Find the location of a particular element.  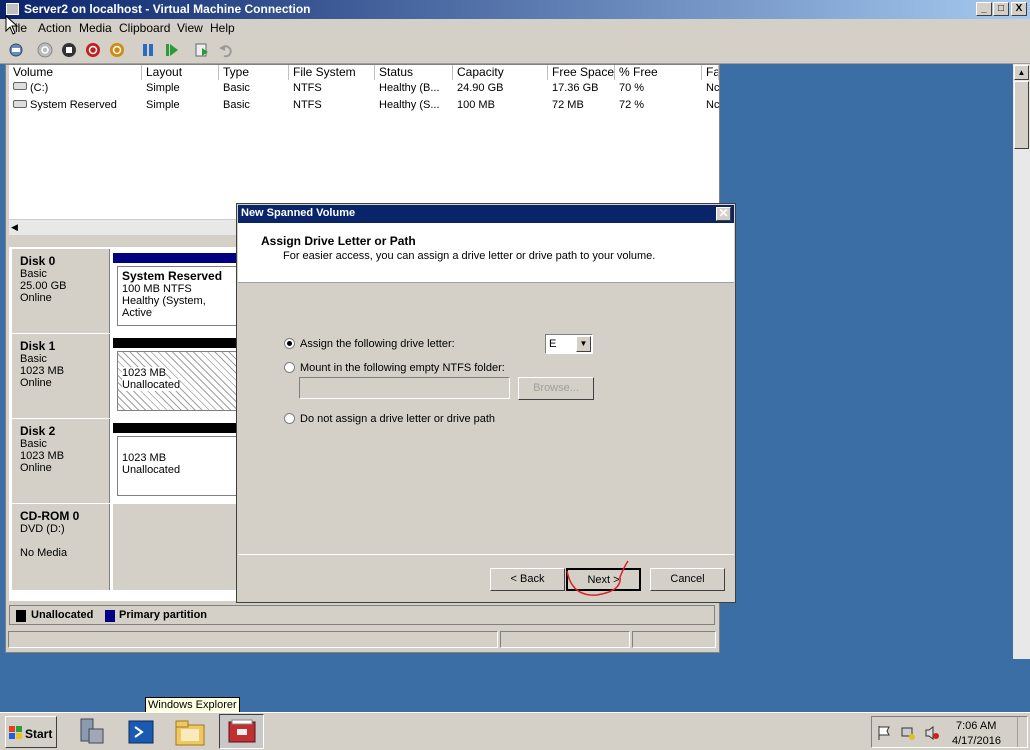

disk-2-partition: 1023 MB Unallocated is located at coordinates (176, 461).